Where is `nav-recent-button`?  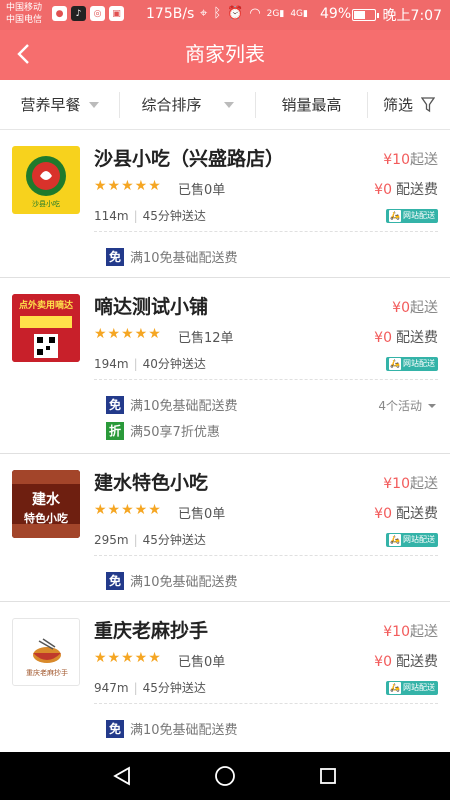 nav-recent-button is located at coordinates (328, 776).